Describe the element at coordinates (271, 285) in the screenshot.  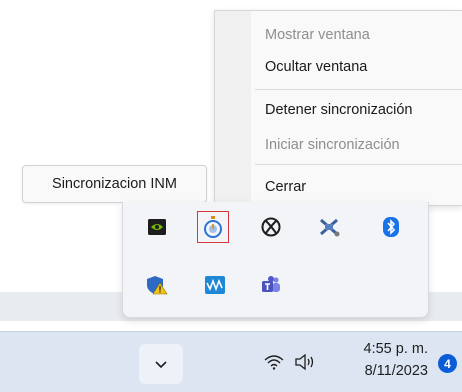
I see `teams-icon` at that location.